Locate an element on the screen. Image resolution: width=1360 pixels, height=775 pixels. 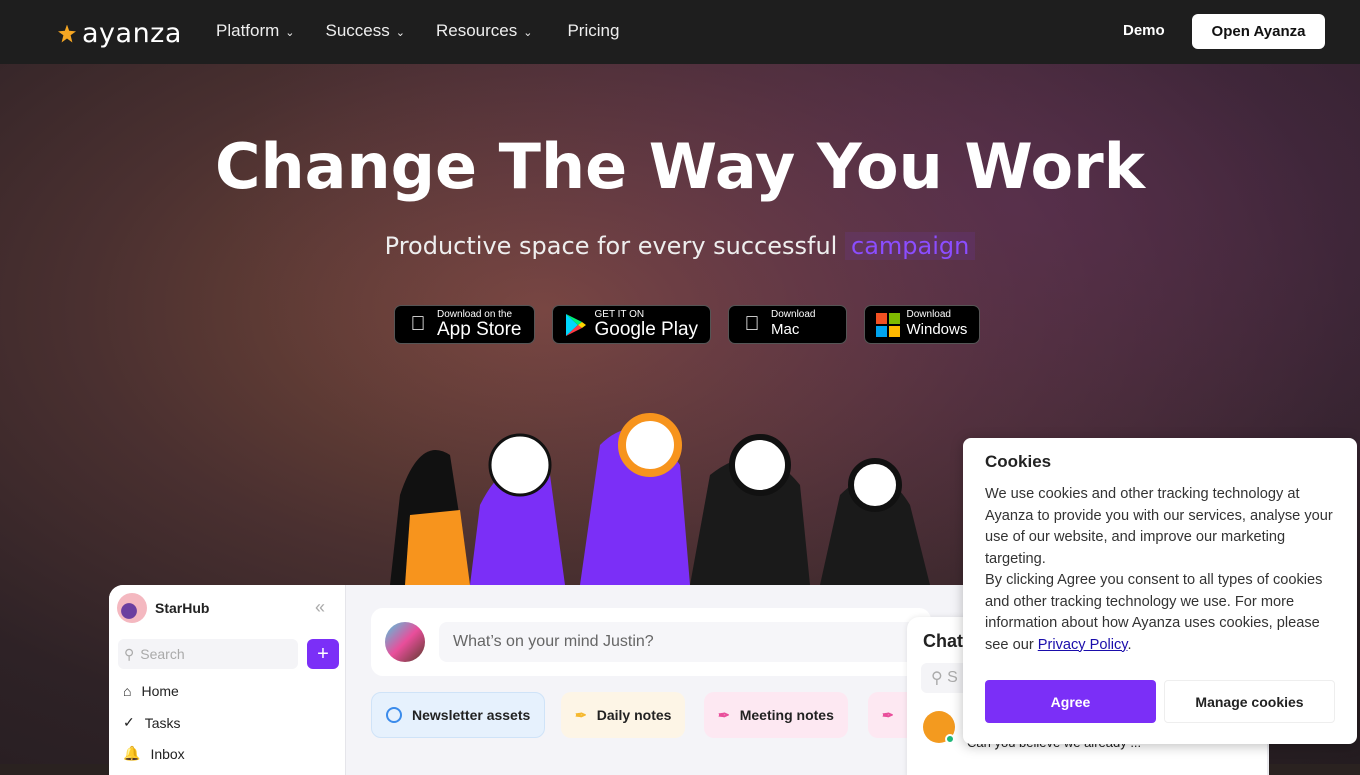
nav-success: Success ⌄ is located at coordinates (365, 31).